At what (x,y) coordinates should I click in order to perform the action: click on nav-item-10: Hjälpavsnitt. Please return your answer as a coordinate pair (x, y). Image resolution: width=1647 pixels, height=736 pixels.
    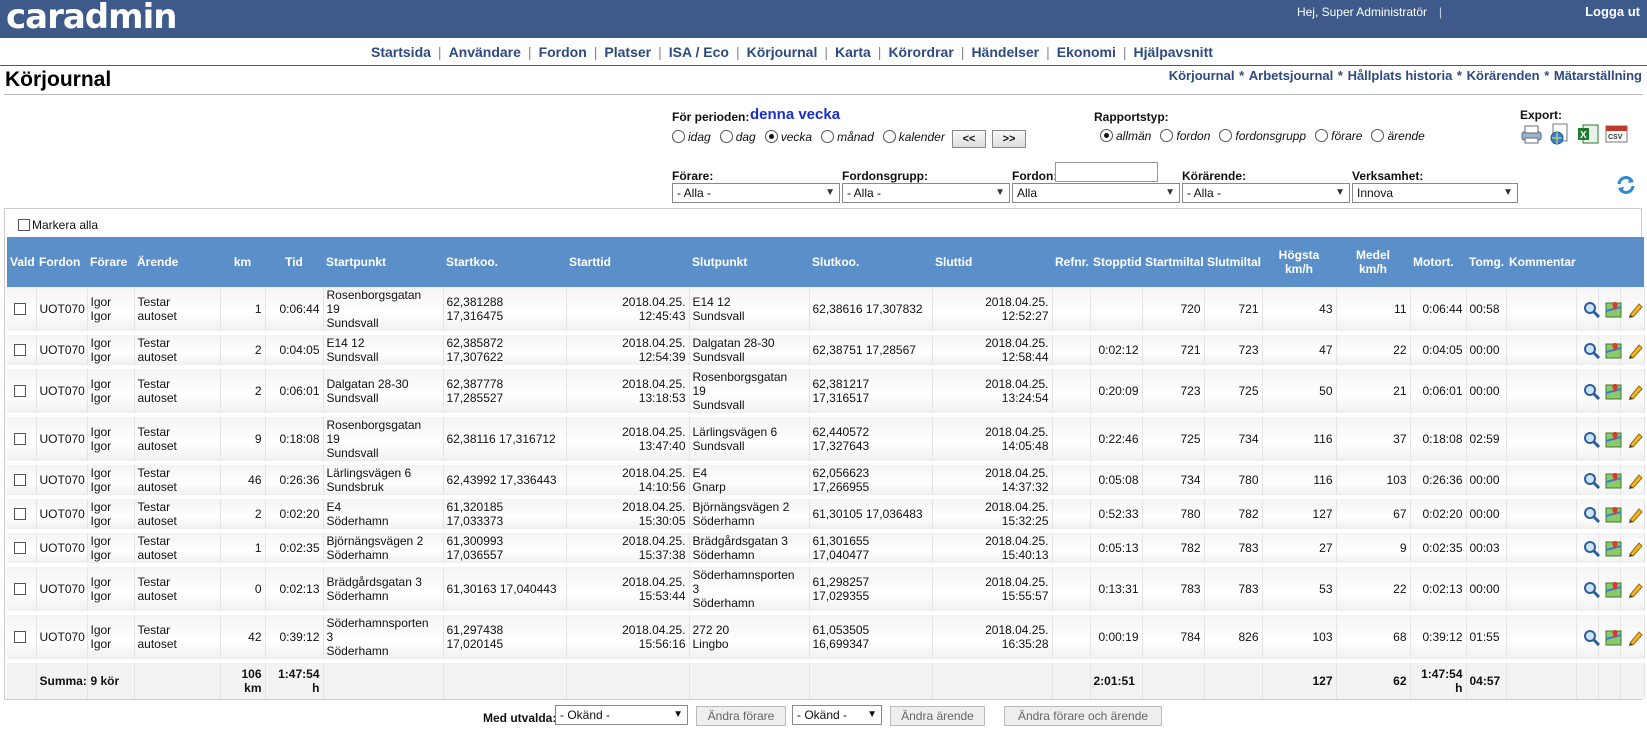
    Looking at the image, I should click on (1173, 52).